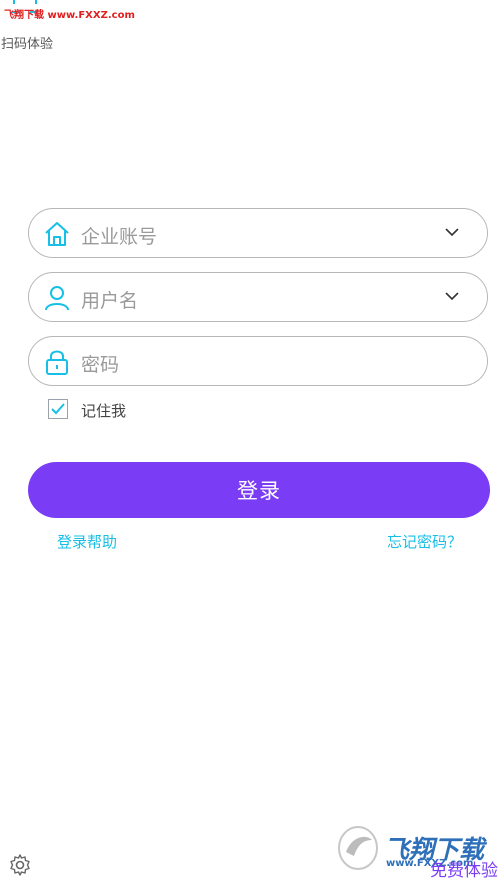  What do you see at coordinates (258, 233) in the screenshot?
I see `company-account-field: 企业账号` at bounding box center [258, 233].